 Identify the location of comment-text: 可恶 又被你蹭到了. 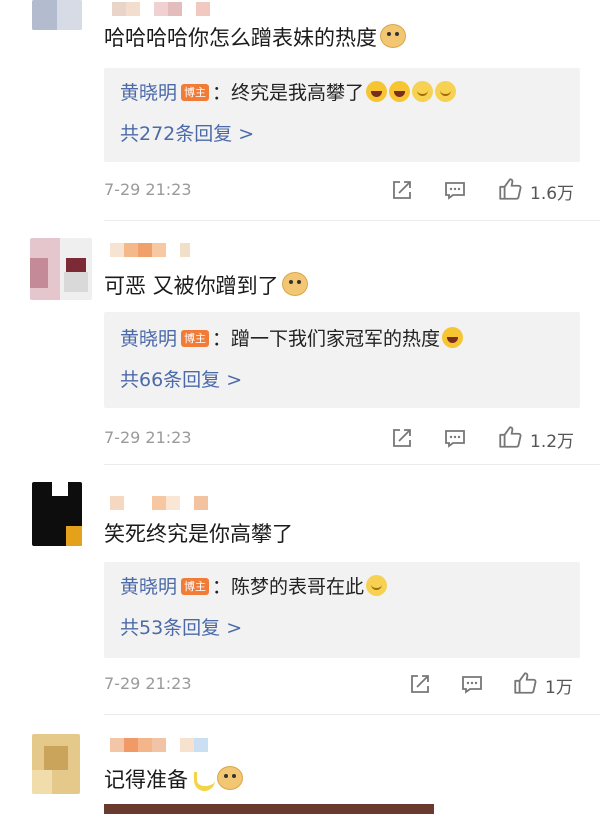
(206, 286).